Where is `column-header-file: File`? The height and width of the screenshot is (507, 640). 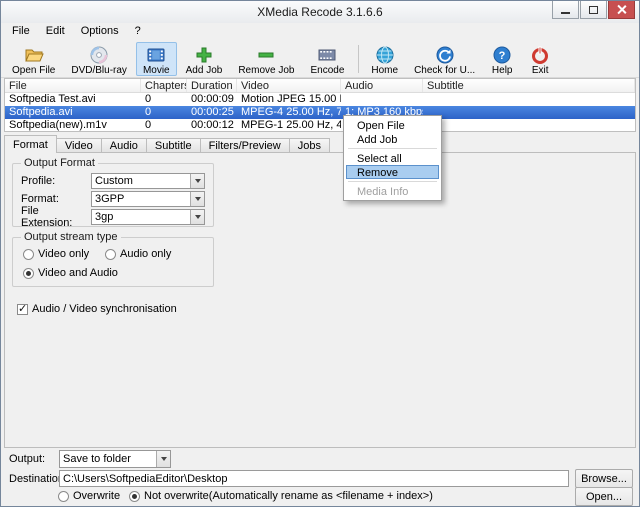 column-header-file: File is located at coordinates (73, 85).